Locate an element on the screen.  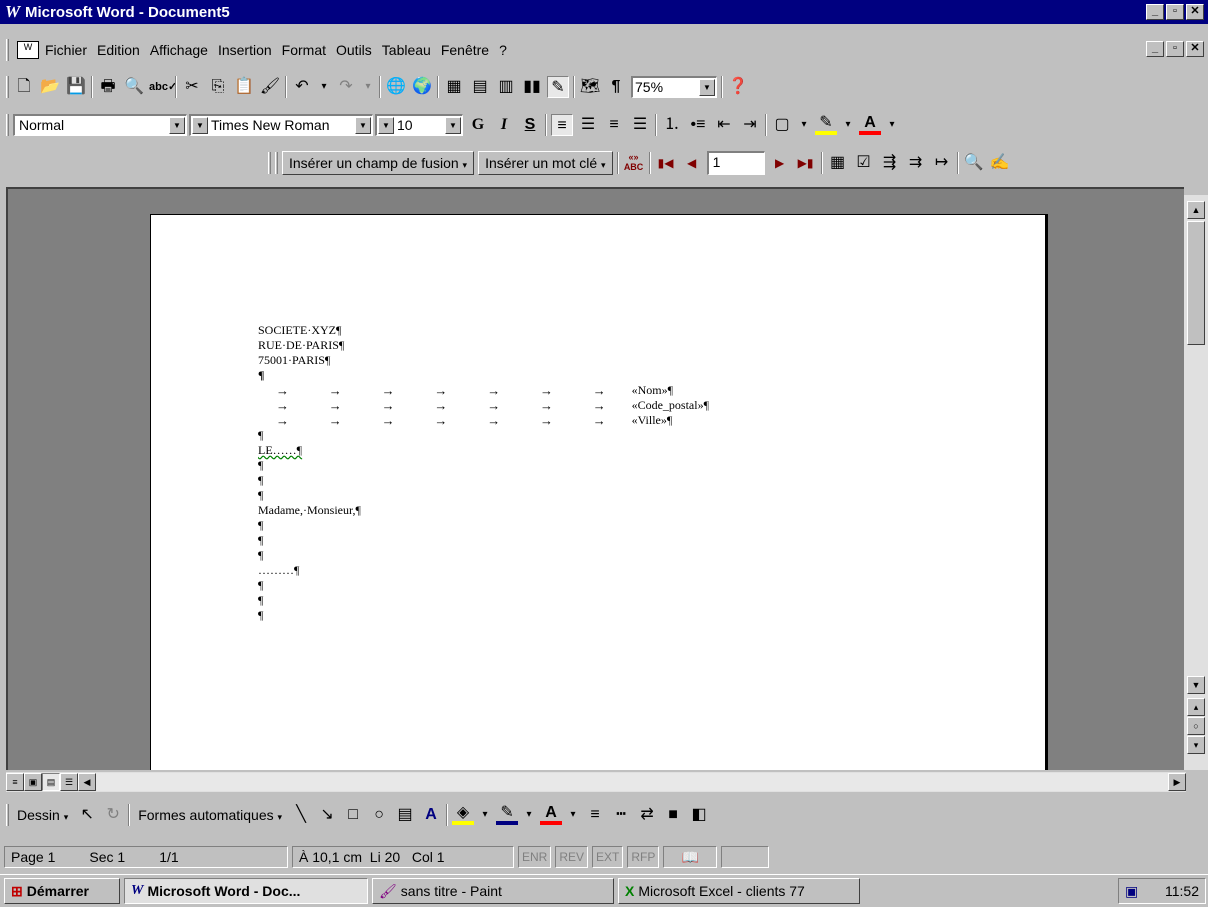
text-box-icon: ▤ is located at coordinates (405, 815).